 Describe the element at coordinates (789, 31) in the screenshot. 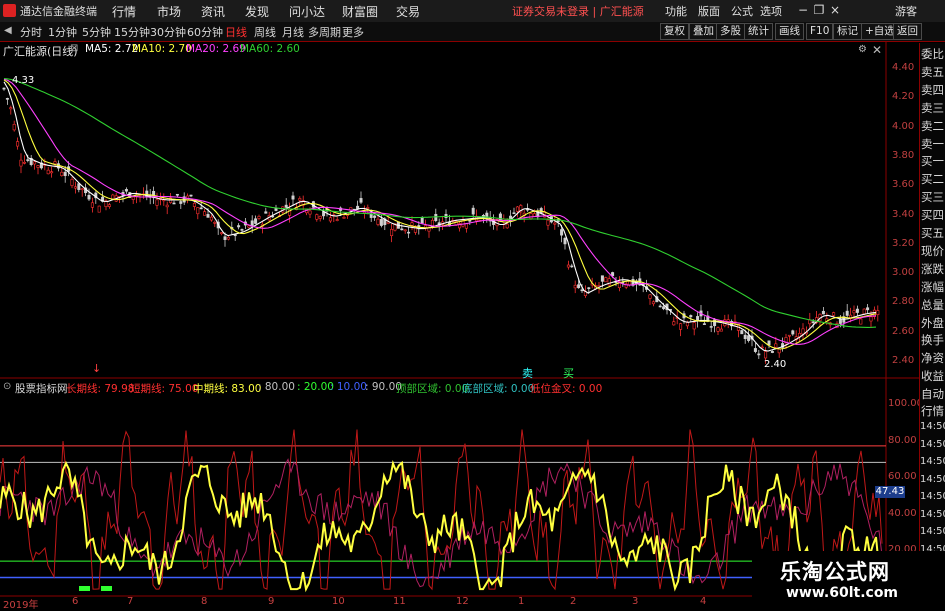

I see `tool-draw: 画线` at that location.